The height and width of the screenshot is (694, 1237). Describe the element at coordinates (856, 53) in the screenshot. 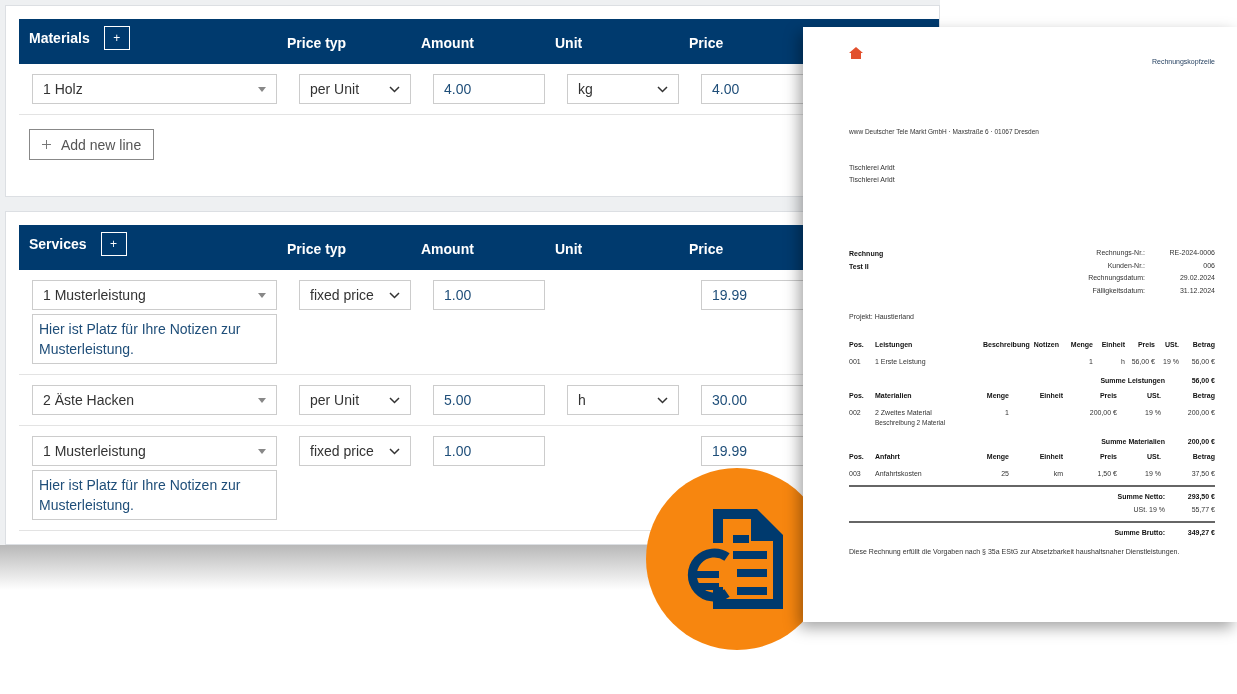

I see `logo-icon` at that location.